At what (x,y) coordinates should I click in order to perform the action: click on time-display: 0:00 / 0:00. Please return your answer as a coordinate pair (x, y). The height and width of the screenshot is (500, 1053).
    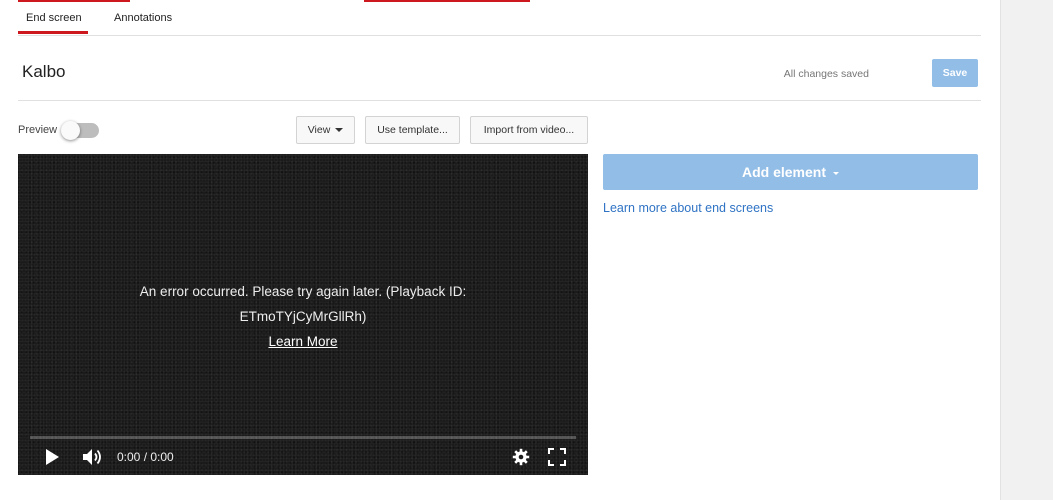
    Looking at the image, I should click on (145, 457).